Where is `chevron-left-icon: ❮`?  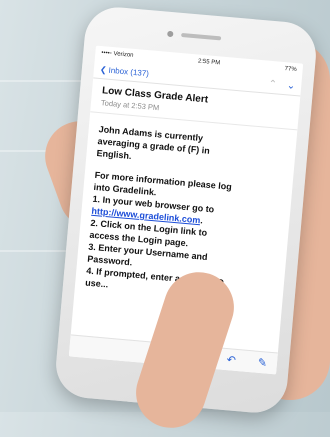
chevron-left-icon: ❮ is located at coordinates (103, 69).